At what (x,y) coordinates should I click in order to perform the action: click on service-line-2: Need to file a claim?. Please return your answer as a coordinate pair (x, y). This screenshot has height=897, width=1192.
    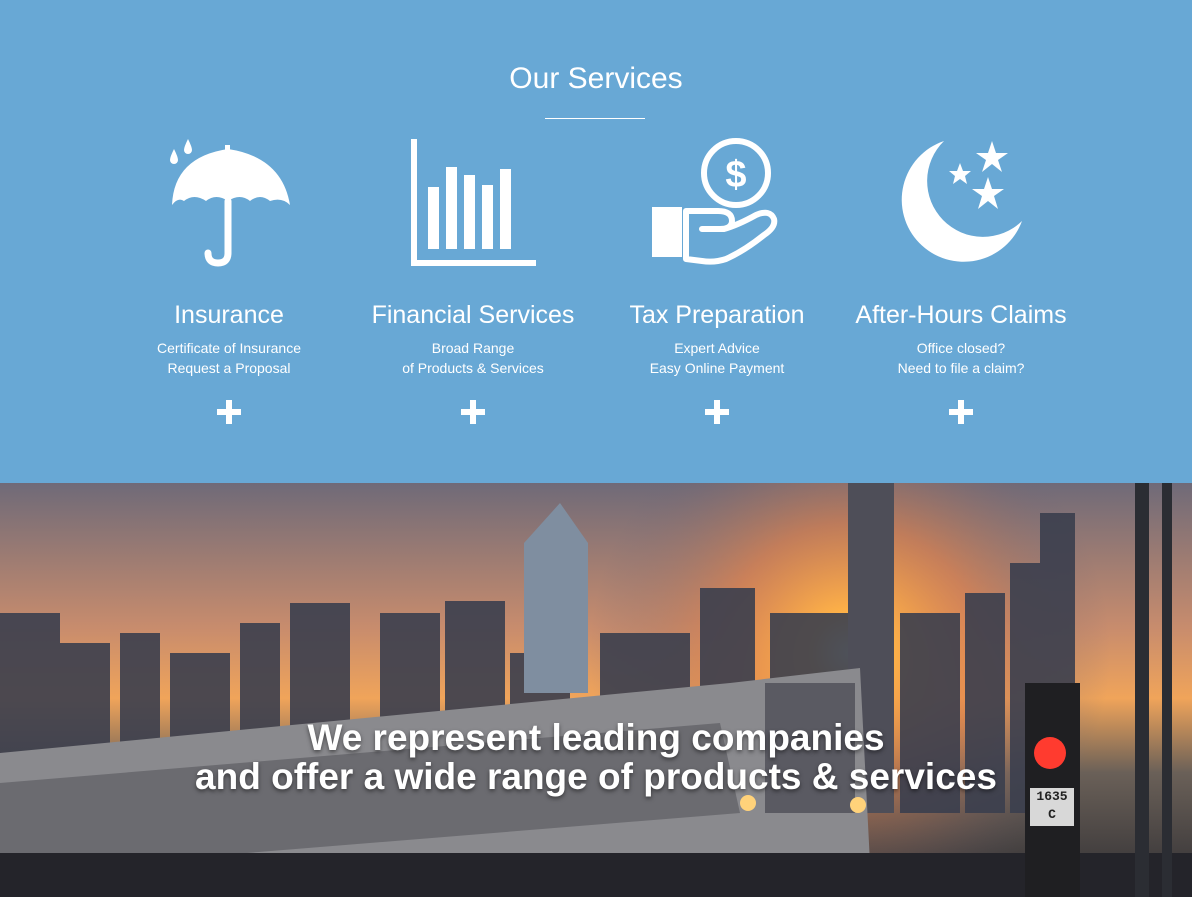
    Looking at the image, I should click on (961, 368).